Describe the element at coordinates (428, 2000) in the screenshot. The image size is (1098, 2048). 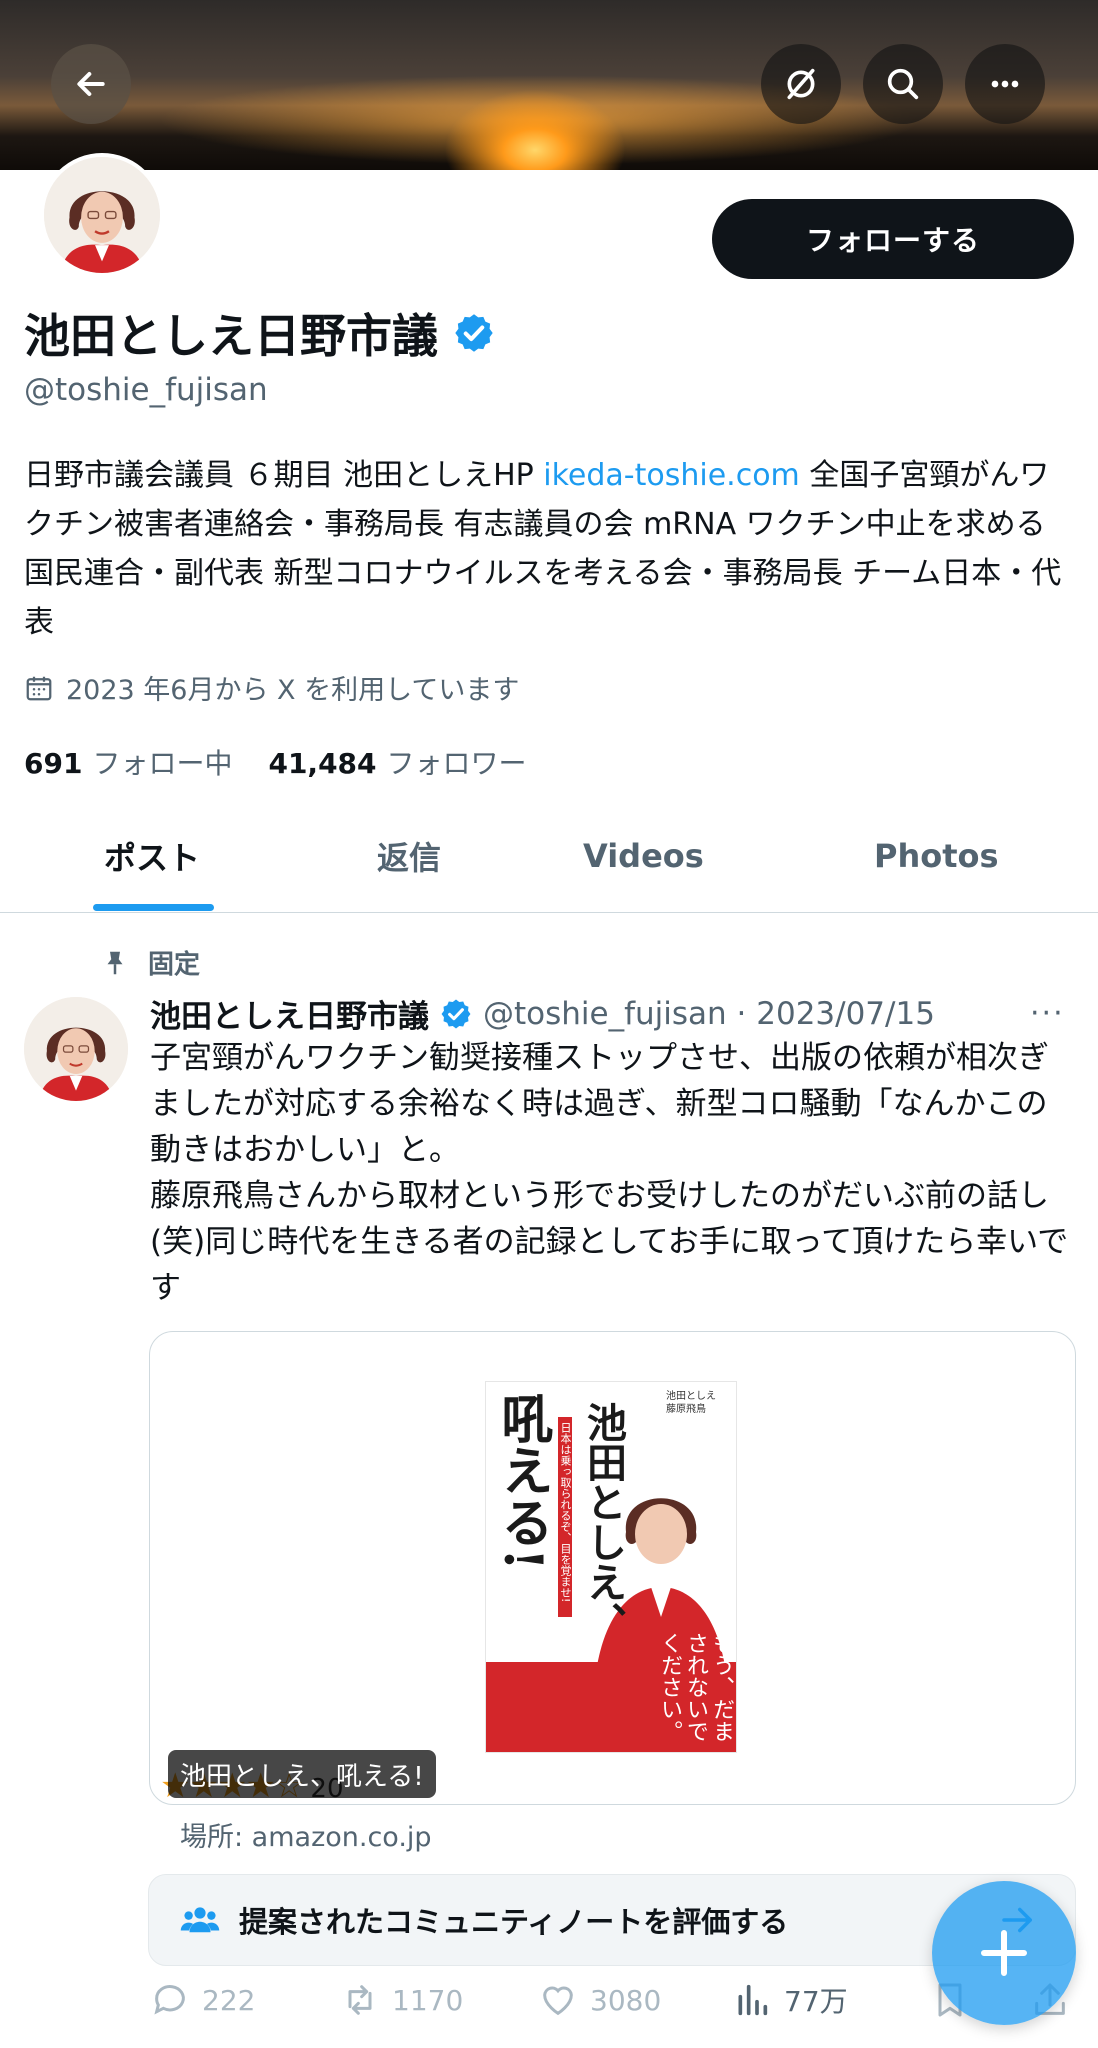
I see `repost-count: 1170` at that location.